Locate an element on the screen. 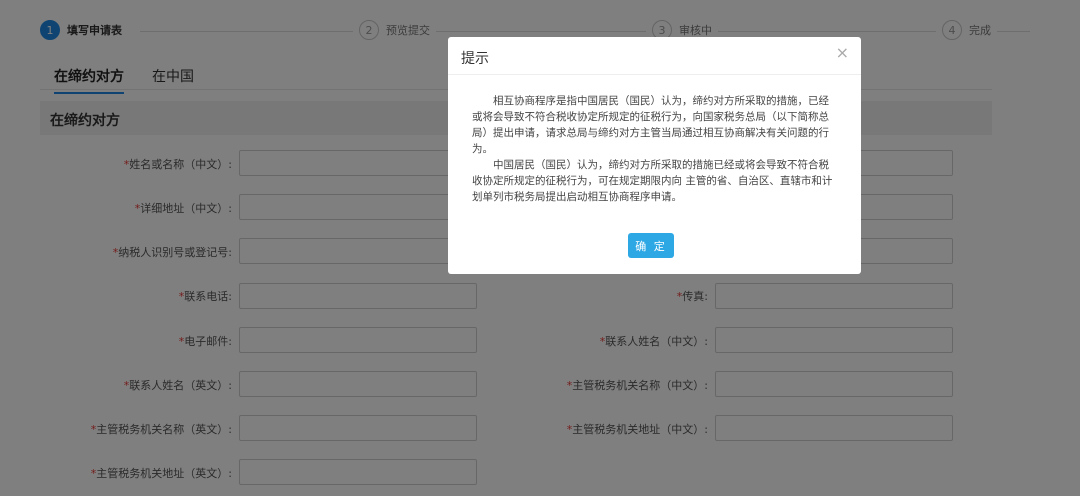 This screenshot has height=496, width=1080. confirm-button: 确 定 is located at coordinates (651, 245).